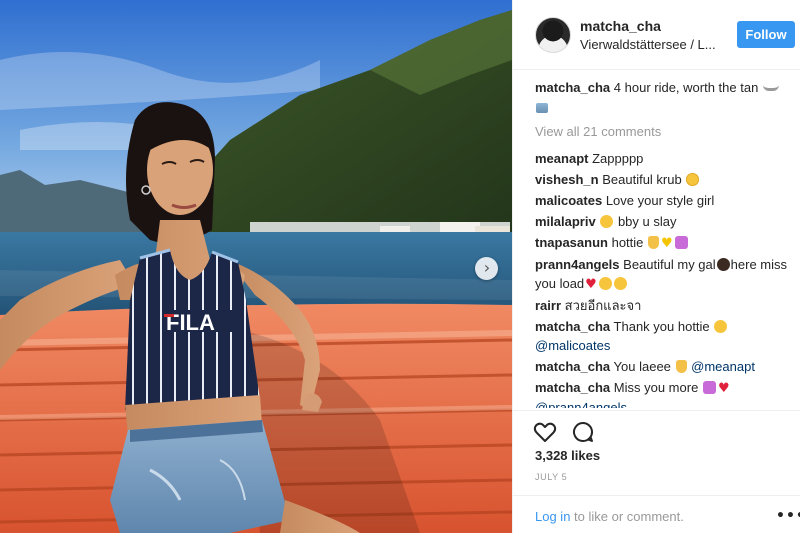 The width and height of the screenshot is (800, 533). Describe the element at coordinates (567, 179) in the screenshot. I see `comment-username: vishesh_n` at that location.